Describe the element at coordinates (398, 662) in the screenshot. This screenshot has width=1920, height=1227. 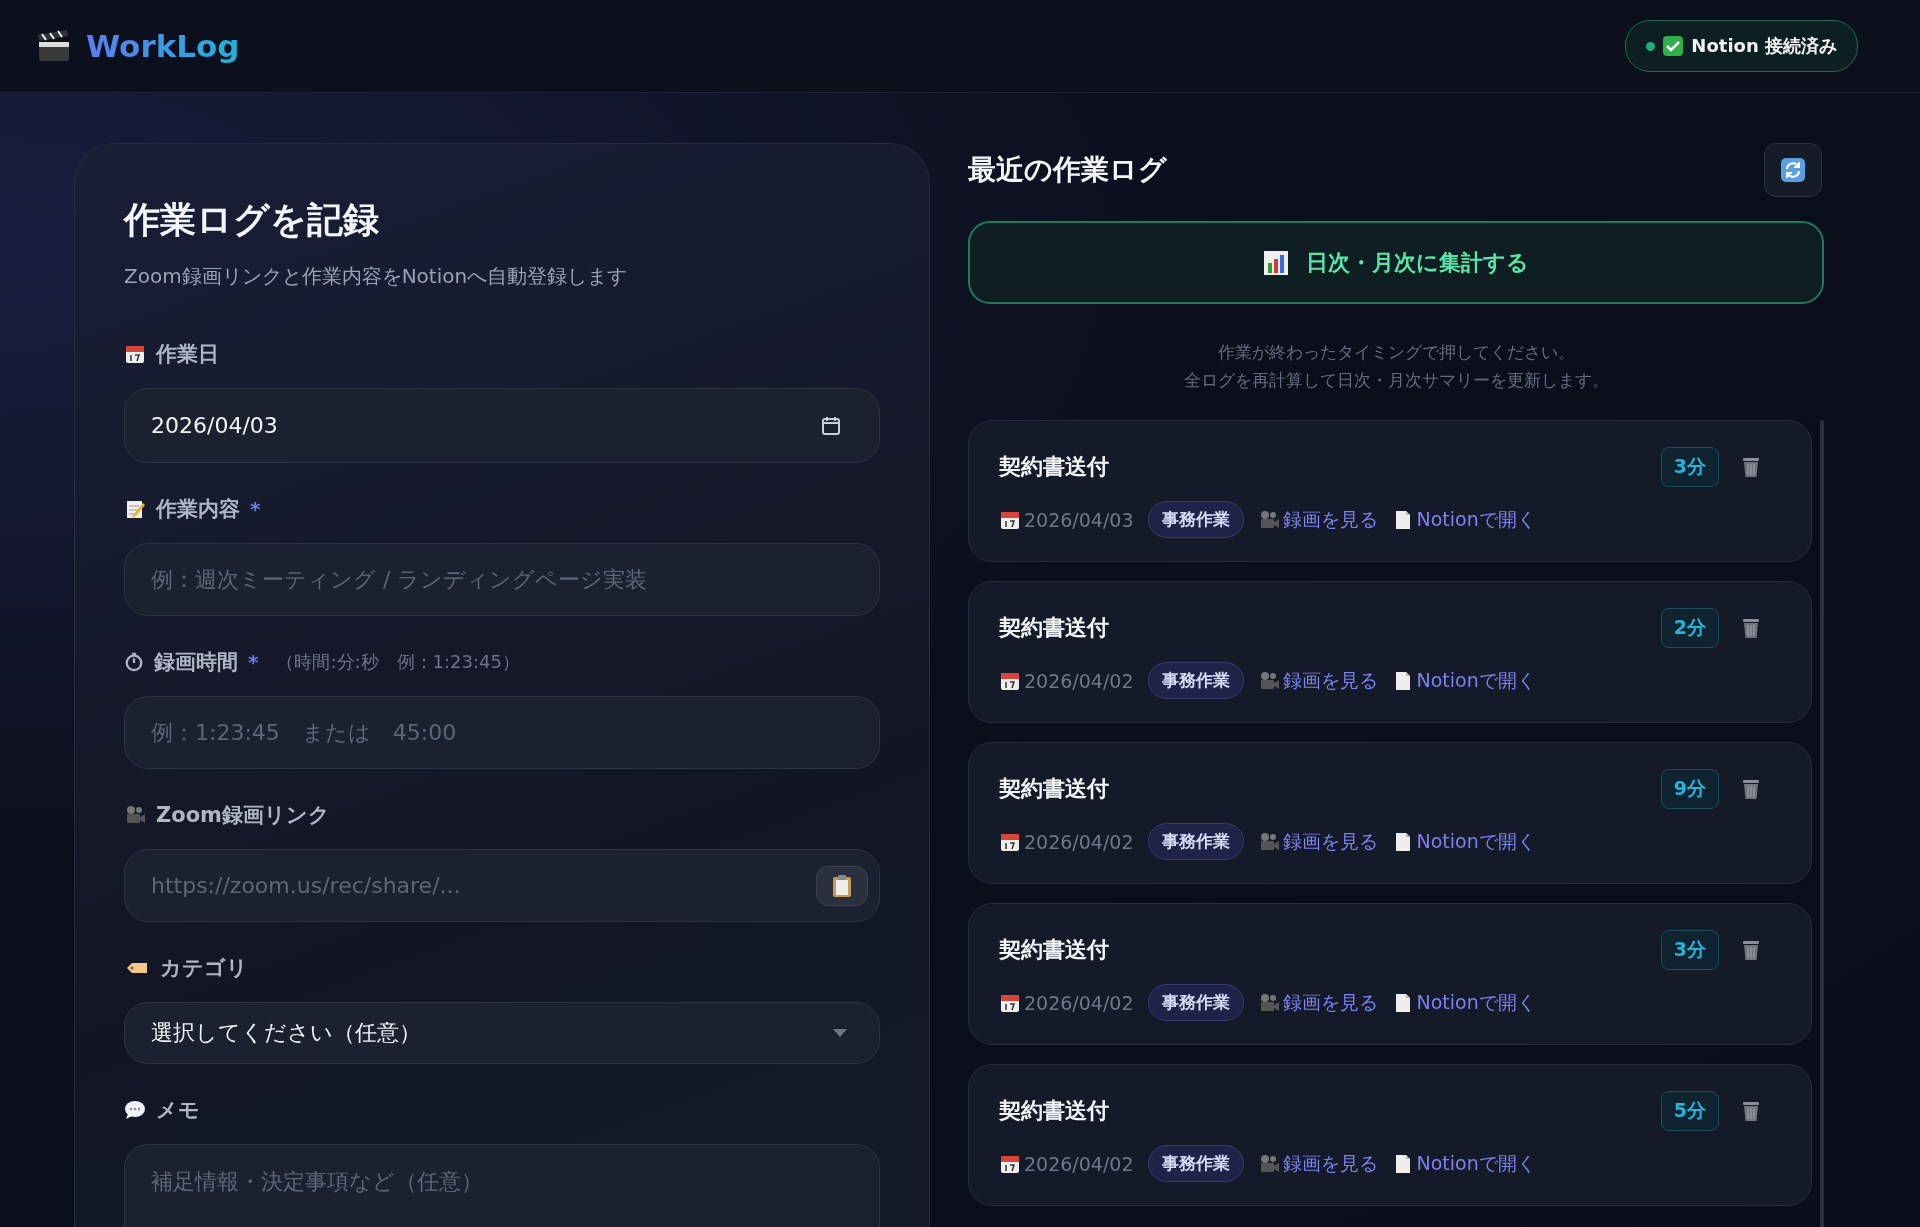
I see `field-hint: （時間:分:秒 例：1:23:45）` at that location.